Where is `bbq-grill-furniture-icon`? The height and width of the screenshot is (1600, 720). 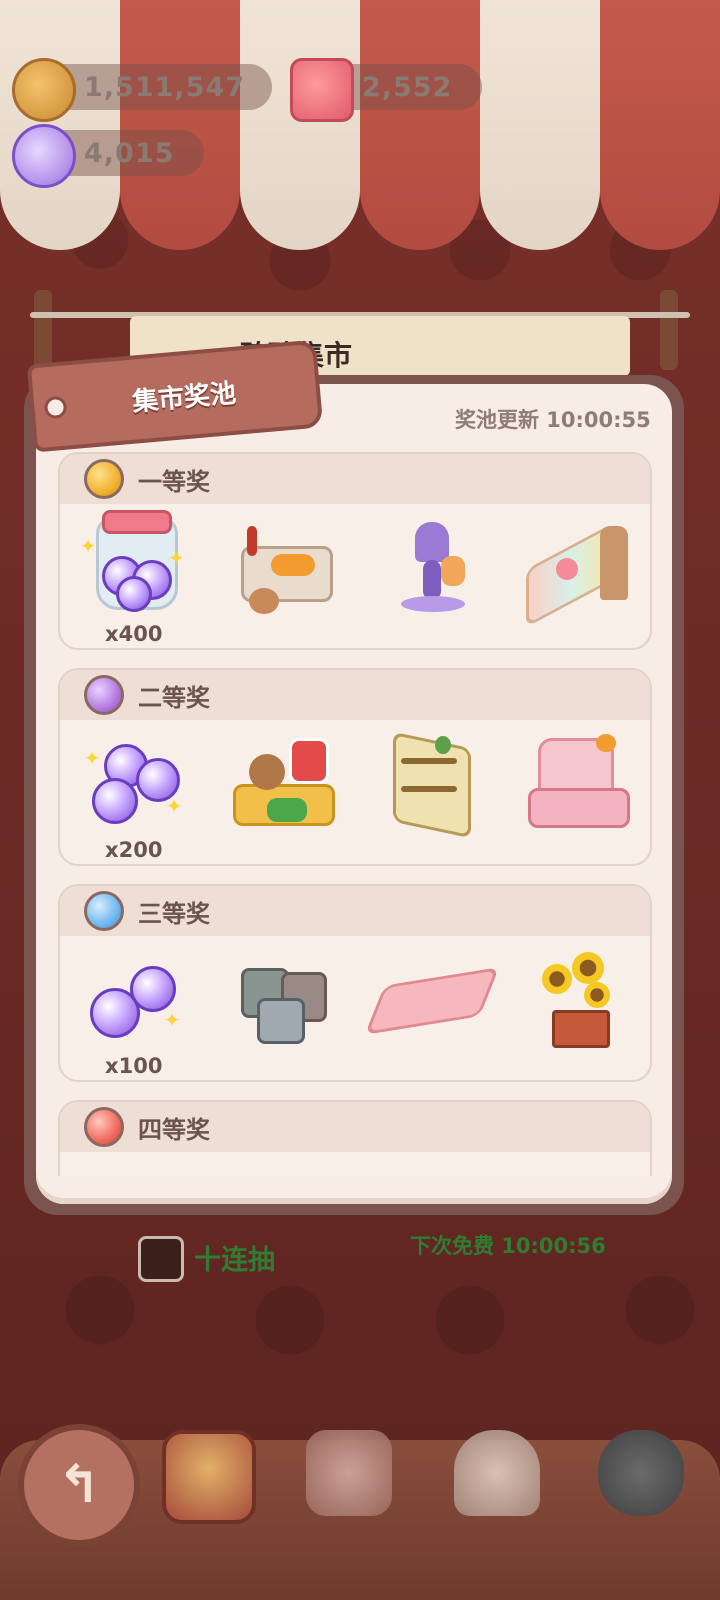
bbq-grill-furniture-icon is located at coordinates (281, 566).